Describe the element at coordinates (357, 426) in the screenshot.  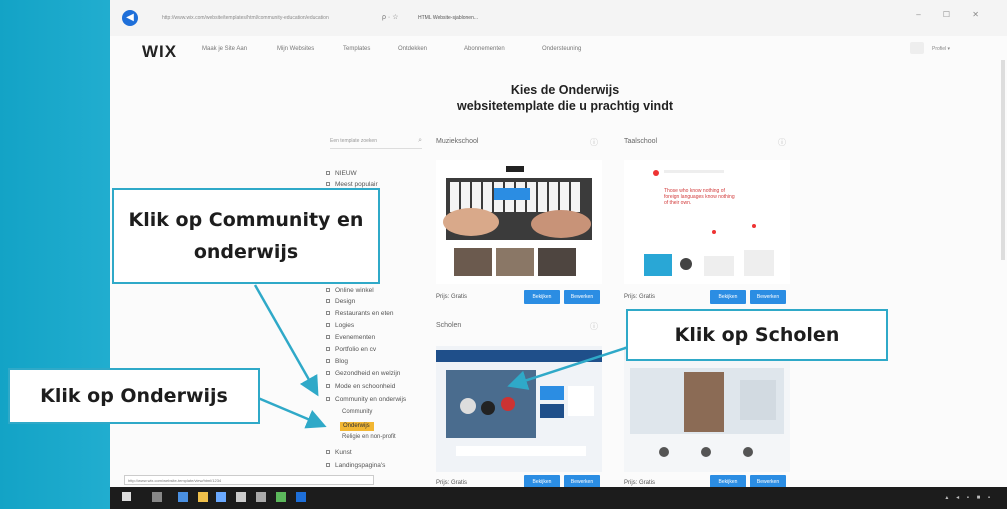
I see `subcategory-education-selected: Onderwijs` at that location.